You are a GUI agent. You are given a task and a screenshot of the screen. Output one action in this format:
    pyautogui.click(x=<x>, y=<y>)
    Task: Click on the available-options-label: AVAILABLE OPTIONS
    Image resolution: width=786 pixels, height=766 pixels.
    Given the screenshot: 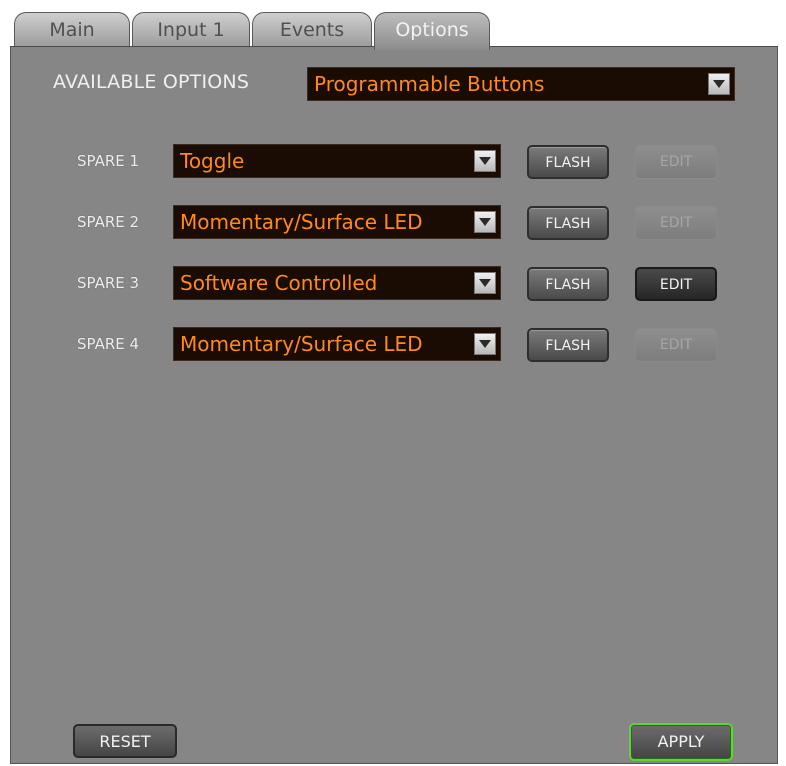 What is the action you would take?
    pyautogui.click(x=151, y=82)
    